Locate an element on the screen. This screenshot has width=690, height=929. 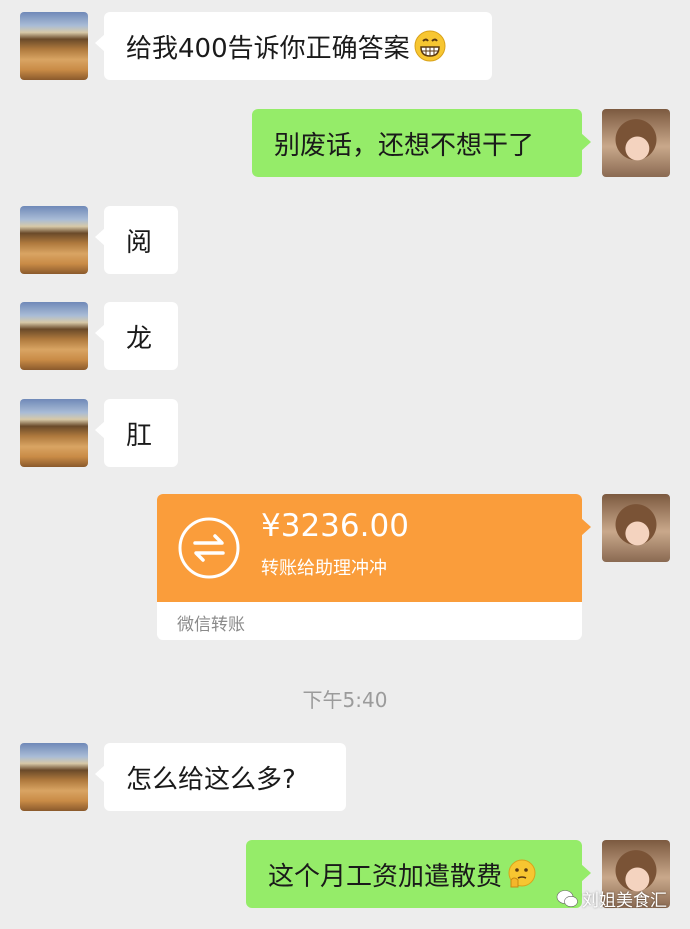
received-message: 给我400告诉你正确答案 is located at coordinates (293, 46).